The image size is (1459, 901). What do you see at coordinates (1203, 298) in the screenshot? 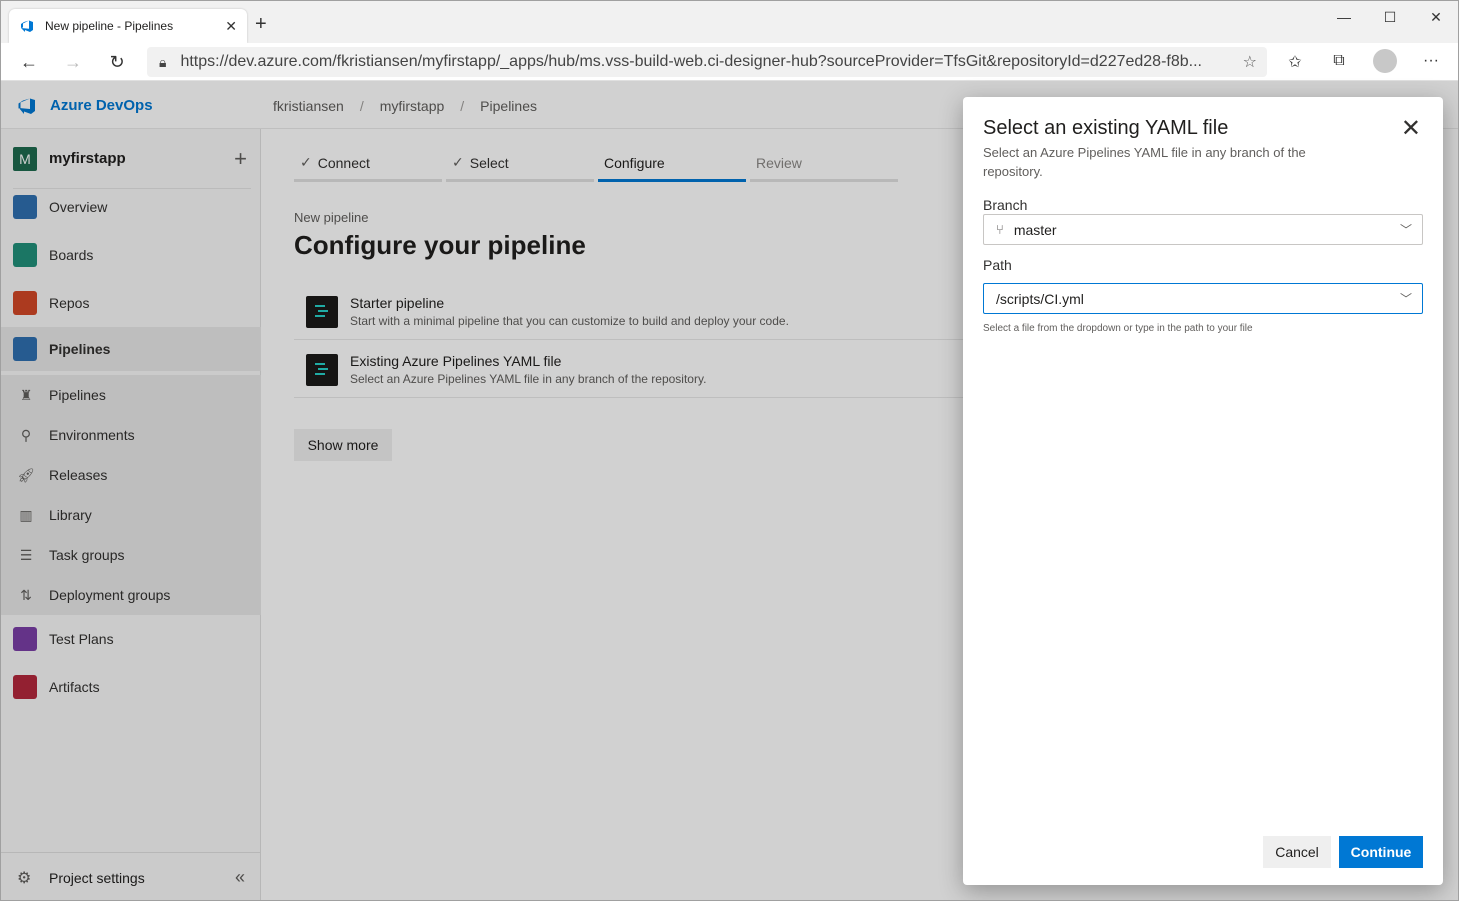
I see `path-combobox: /scripts/CI.yml ﹀` at bounding box center [1203, 298].